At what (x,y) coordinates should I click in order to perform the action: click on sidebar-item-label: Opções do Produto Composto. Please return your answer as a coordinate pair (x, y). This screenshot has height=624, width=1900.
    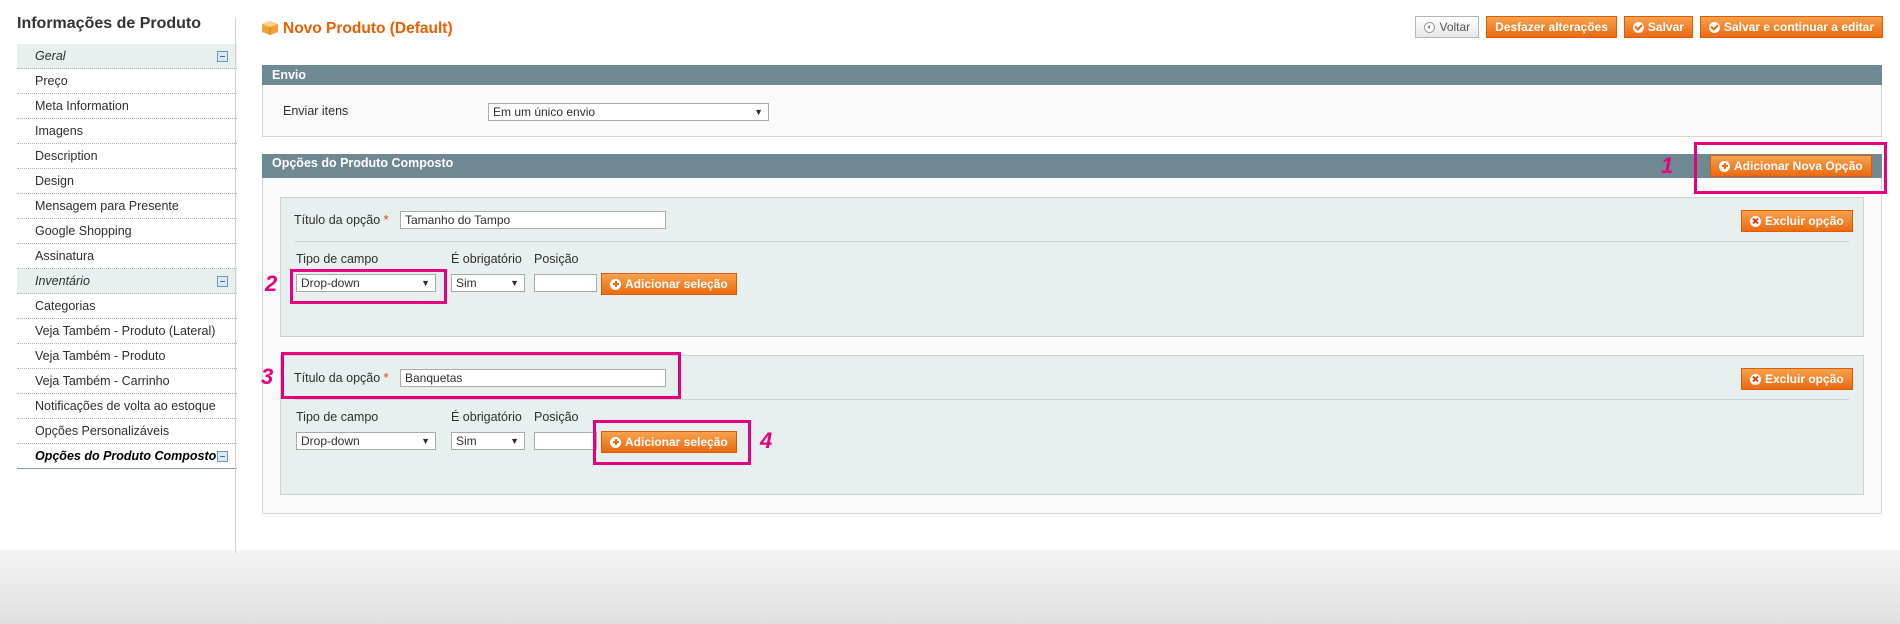
    Looking at the image, I should click on (126, 456).